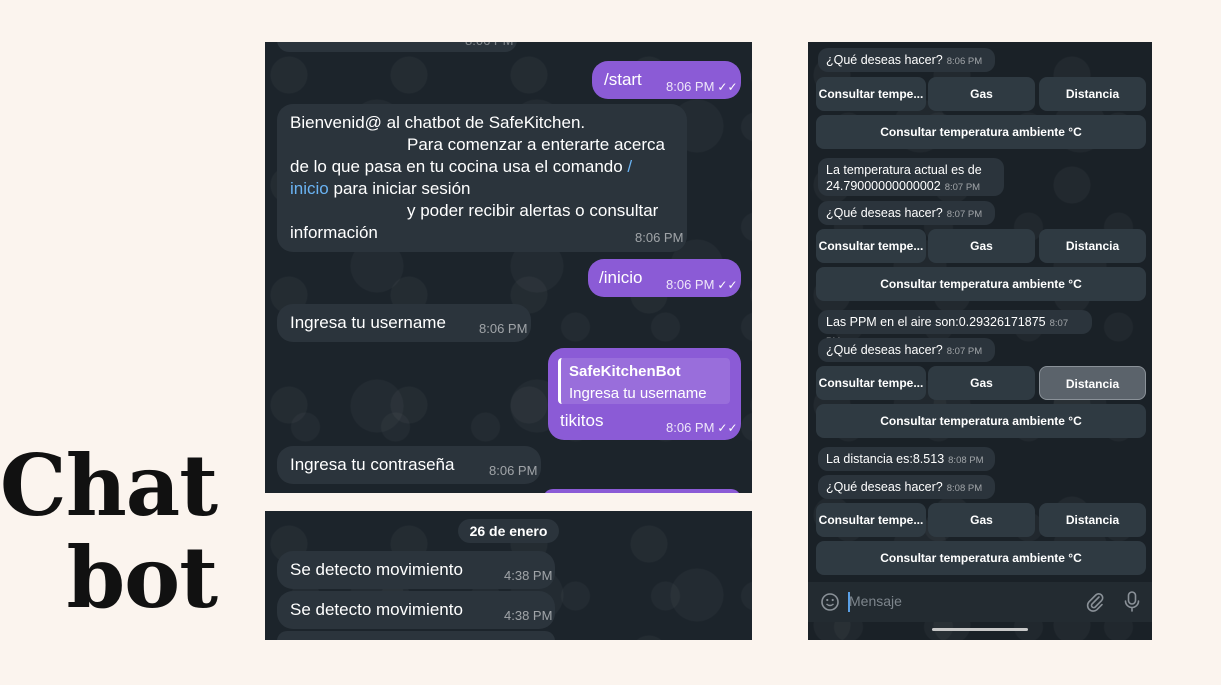 The height and width of the screenshot is (685, 1221). What do you see at coordinates (644, 381) in the screenshot?
I see `reply-quote: SafeKitchenBot Ingresa tu username` at bounding box center [644, 381].